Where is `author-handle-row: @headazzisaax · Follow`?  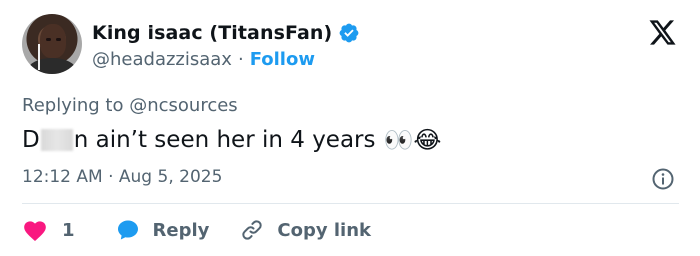
author-handle-row: @headazzisaax · Follow is located at coordinates (203, 59).